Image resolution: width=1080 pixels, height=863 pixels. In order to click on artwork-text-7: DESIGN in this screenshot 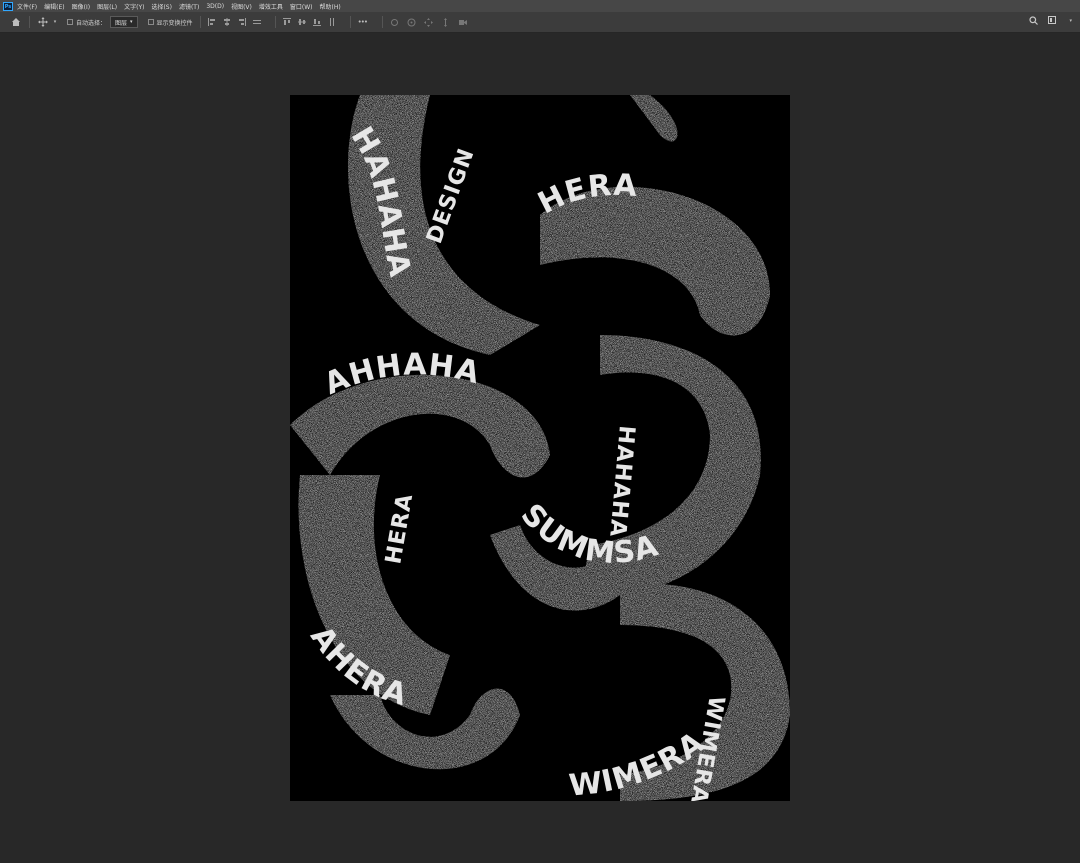, I will do `click(451, 196)`.